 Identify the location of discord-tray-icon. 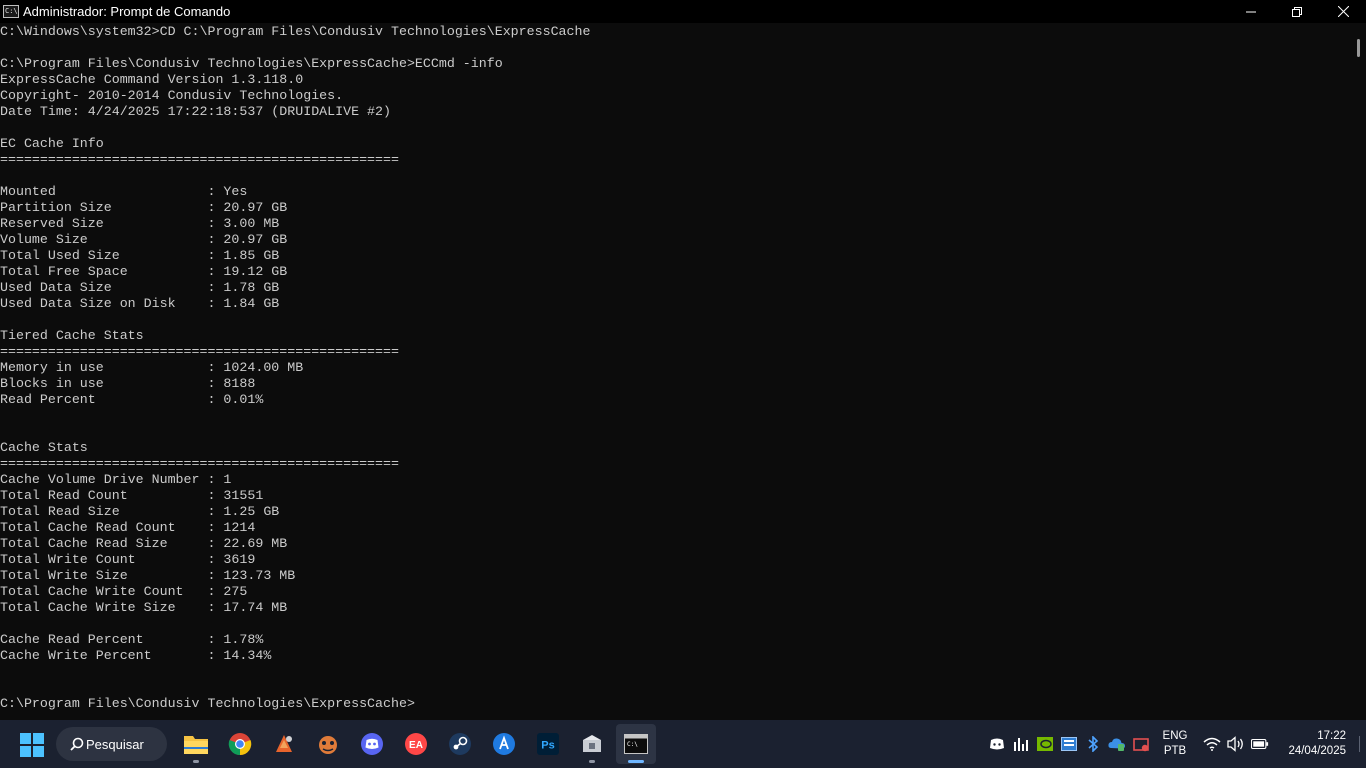
(997, 744).